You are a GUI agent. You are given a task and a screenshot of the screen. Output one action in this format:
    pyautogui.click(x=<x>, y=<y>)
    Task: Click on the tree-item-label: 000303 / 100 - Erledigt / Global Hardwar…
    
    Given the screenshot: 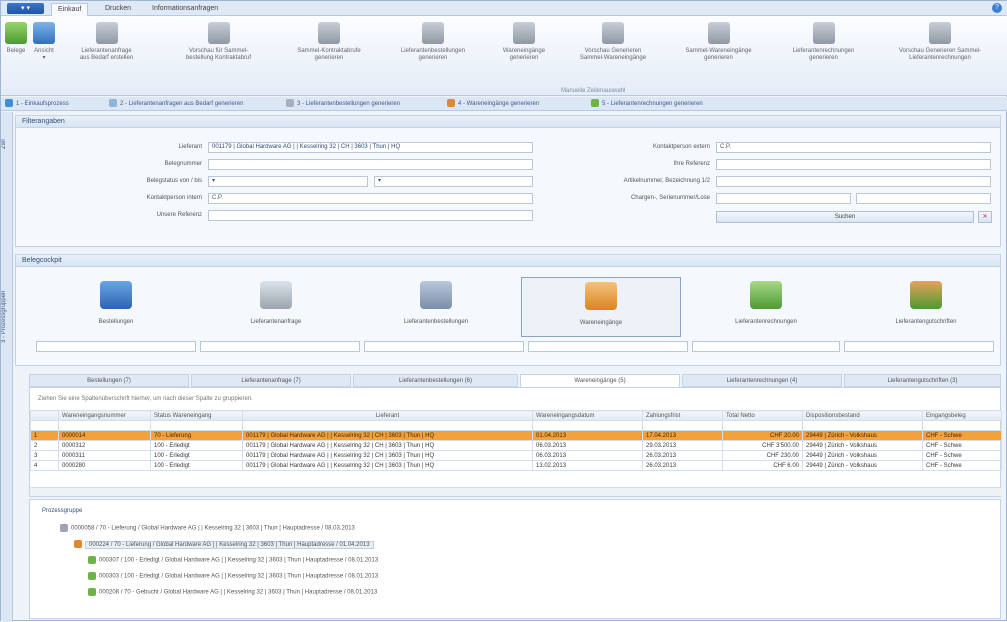 What is the action you would take?
    pyautogui.click(x=239, y=576)
    